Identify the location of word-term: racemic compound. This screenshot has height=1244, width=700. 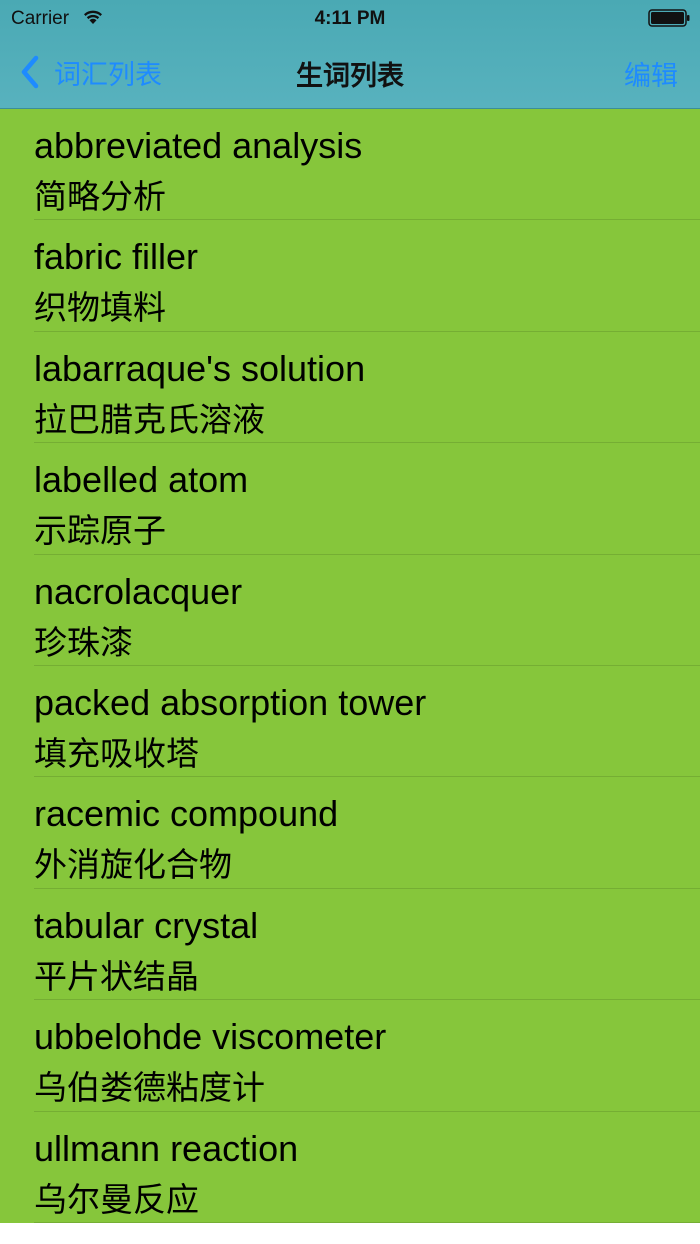
(186, 814).